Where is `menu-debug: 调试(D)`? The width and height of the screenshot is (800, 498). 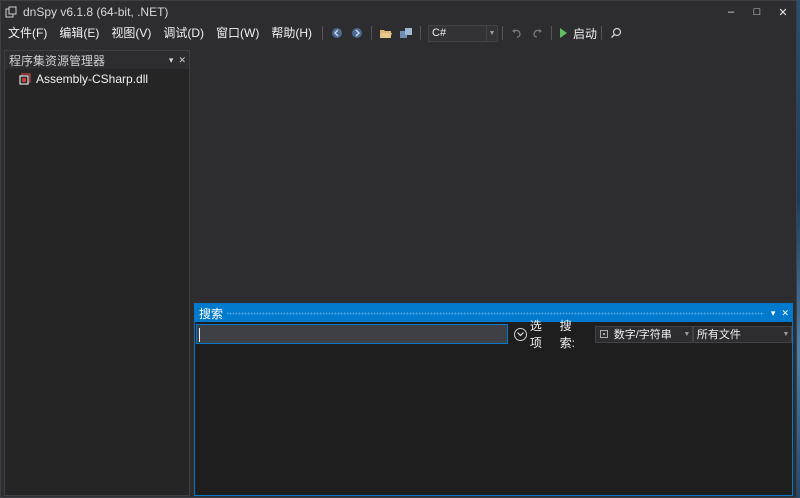
menu-debug: 调试(D) is located at coordinates (183, 33).